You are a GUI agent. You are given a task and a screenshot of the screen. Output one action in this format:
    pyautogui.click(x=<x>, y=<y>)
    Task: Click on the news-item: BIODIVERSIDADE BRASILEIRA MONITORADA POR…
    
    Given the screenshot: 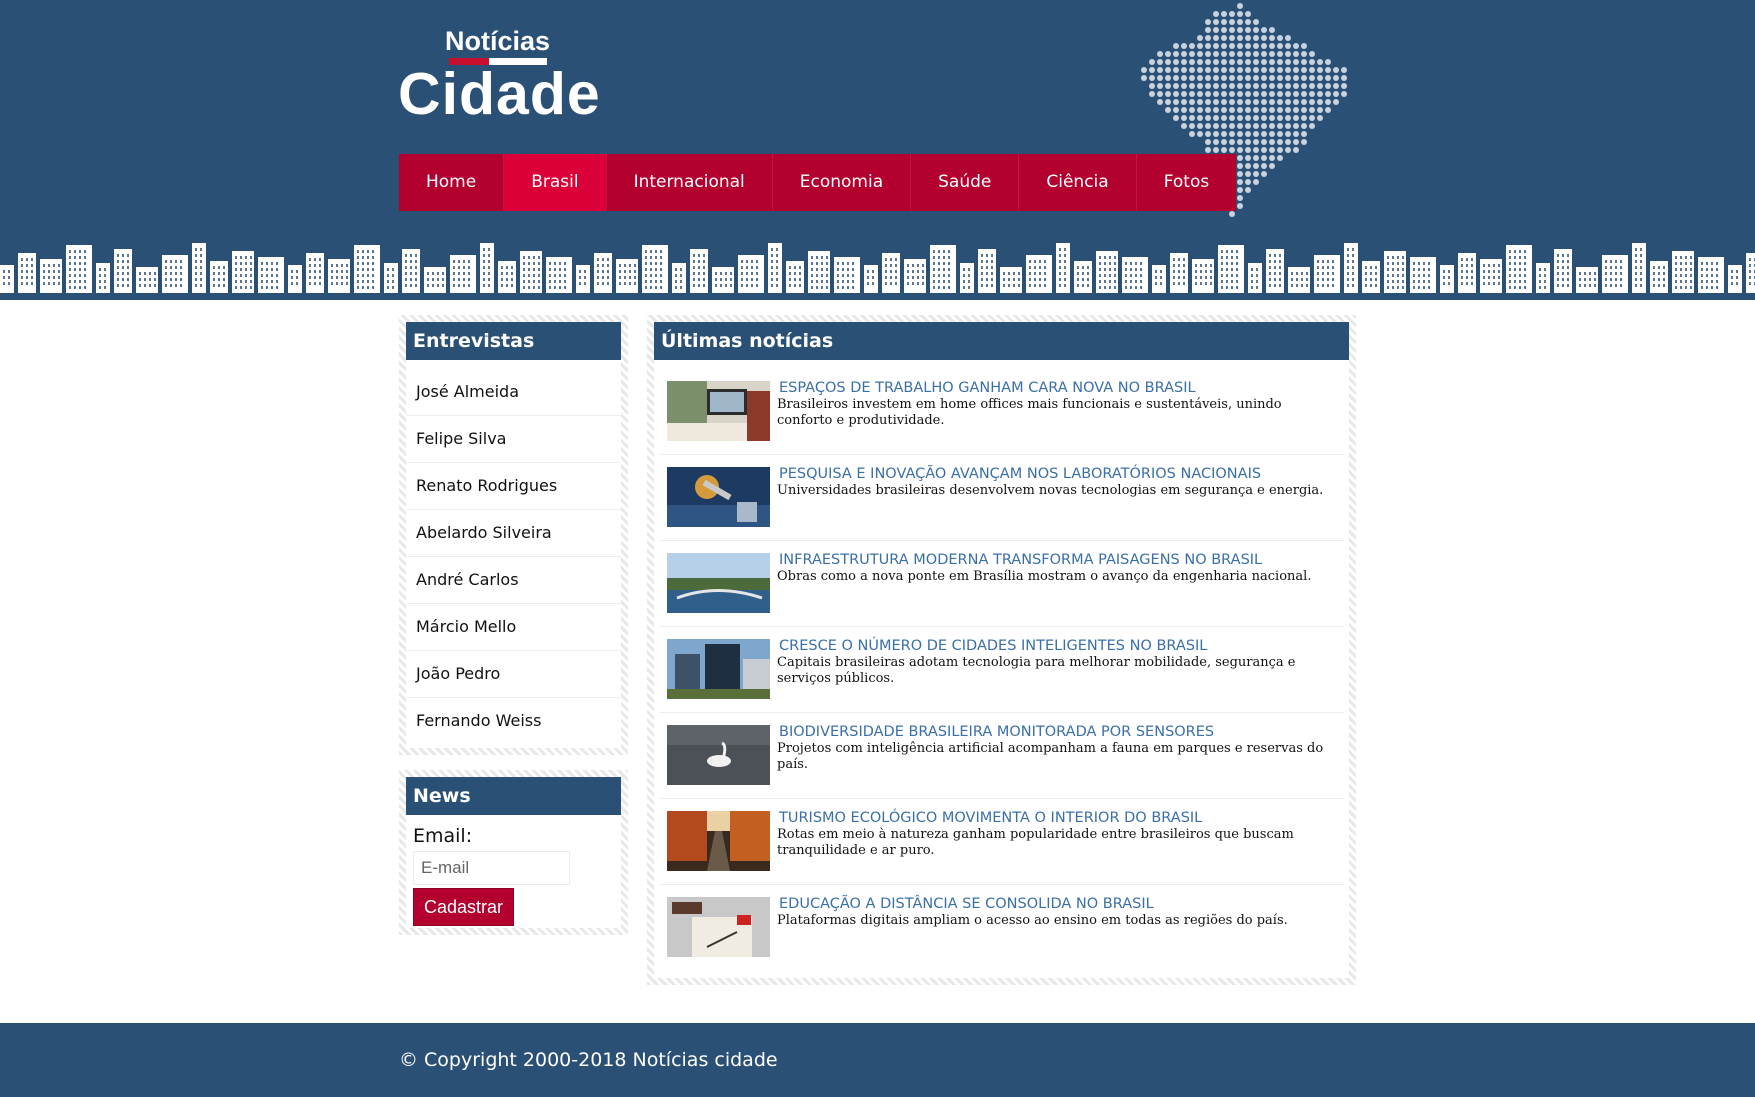 What is the action you would take?
    pyautogui.click(x=1001, y=756)
    